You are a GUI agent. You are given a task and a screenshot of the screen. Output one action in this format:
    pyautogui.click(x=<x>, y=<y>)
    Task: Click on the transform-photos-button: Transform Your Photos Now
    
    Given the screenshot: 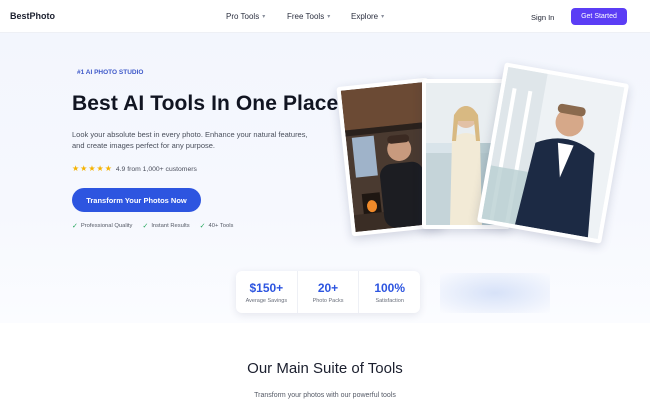 What is the action you would take?
    pyautogui.click(x=136, y=200)
    